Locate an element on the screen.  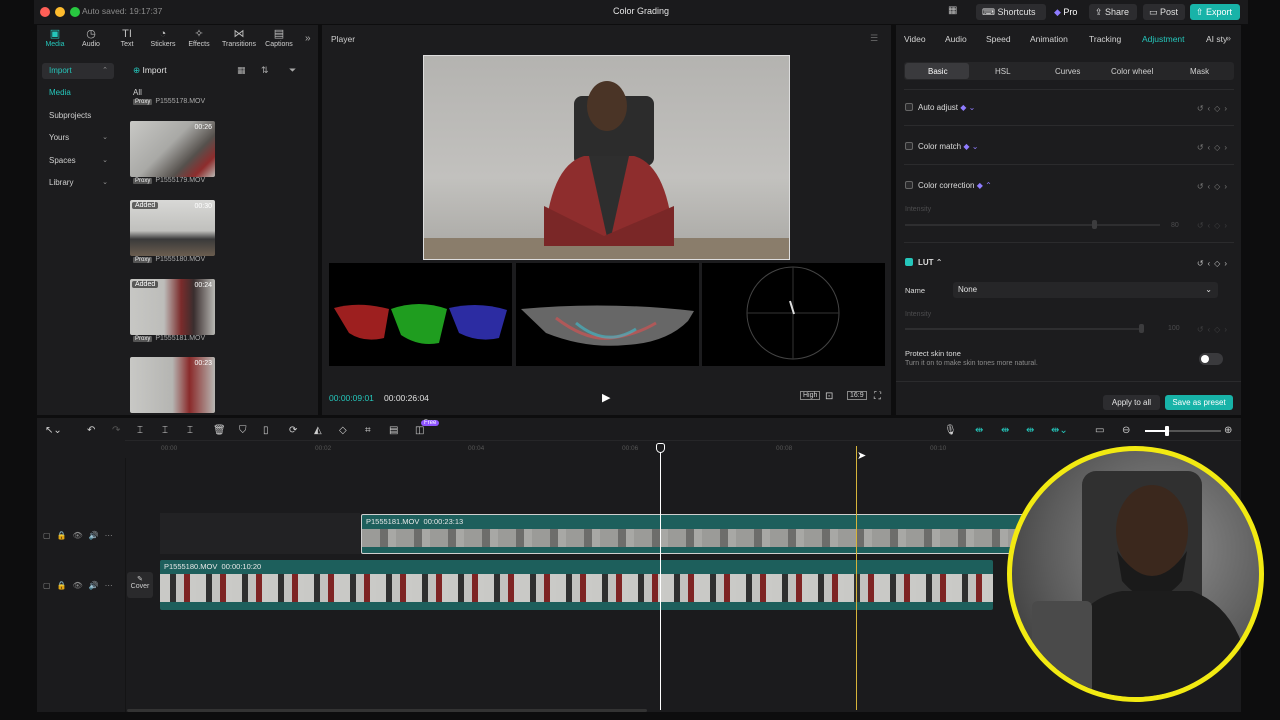
tab-animation: Animation is located at coordinates (1049, 39).